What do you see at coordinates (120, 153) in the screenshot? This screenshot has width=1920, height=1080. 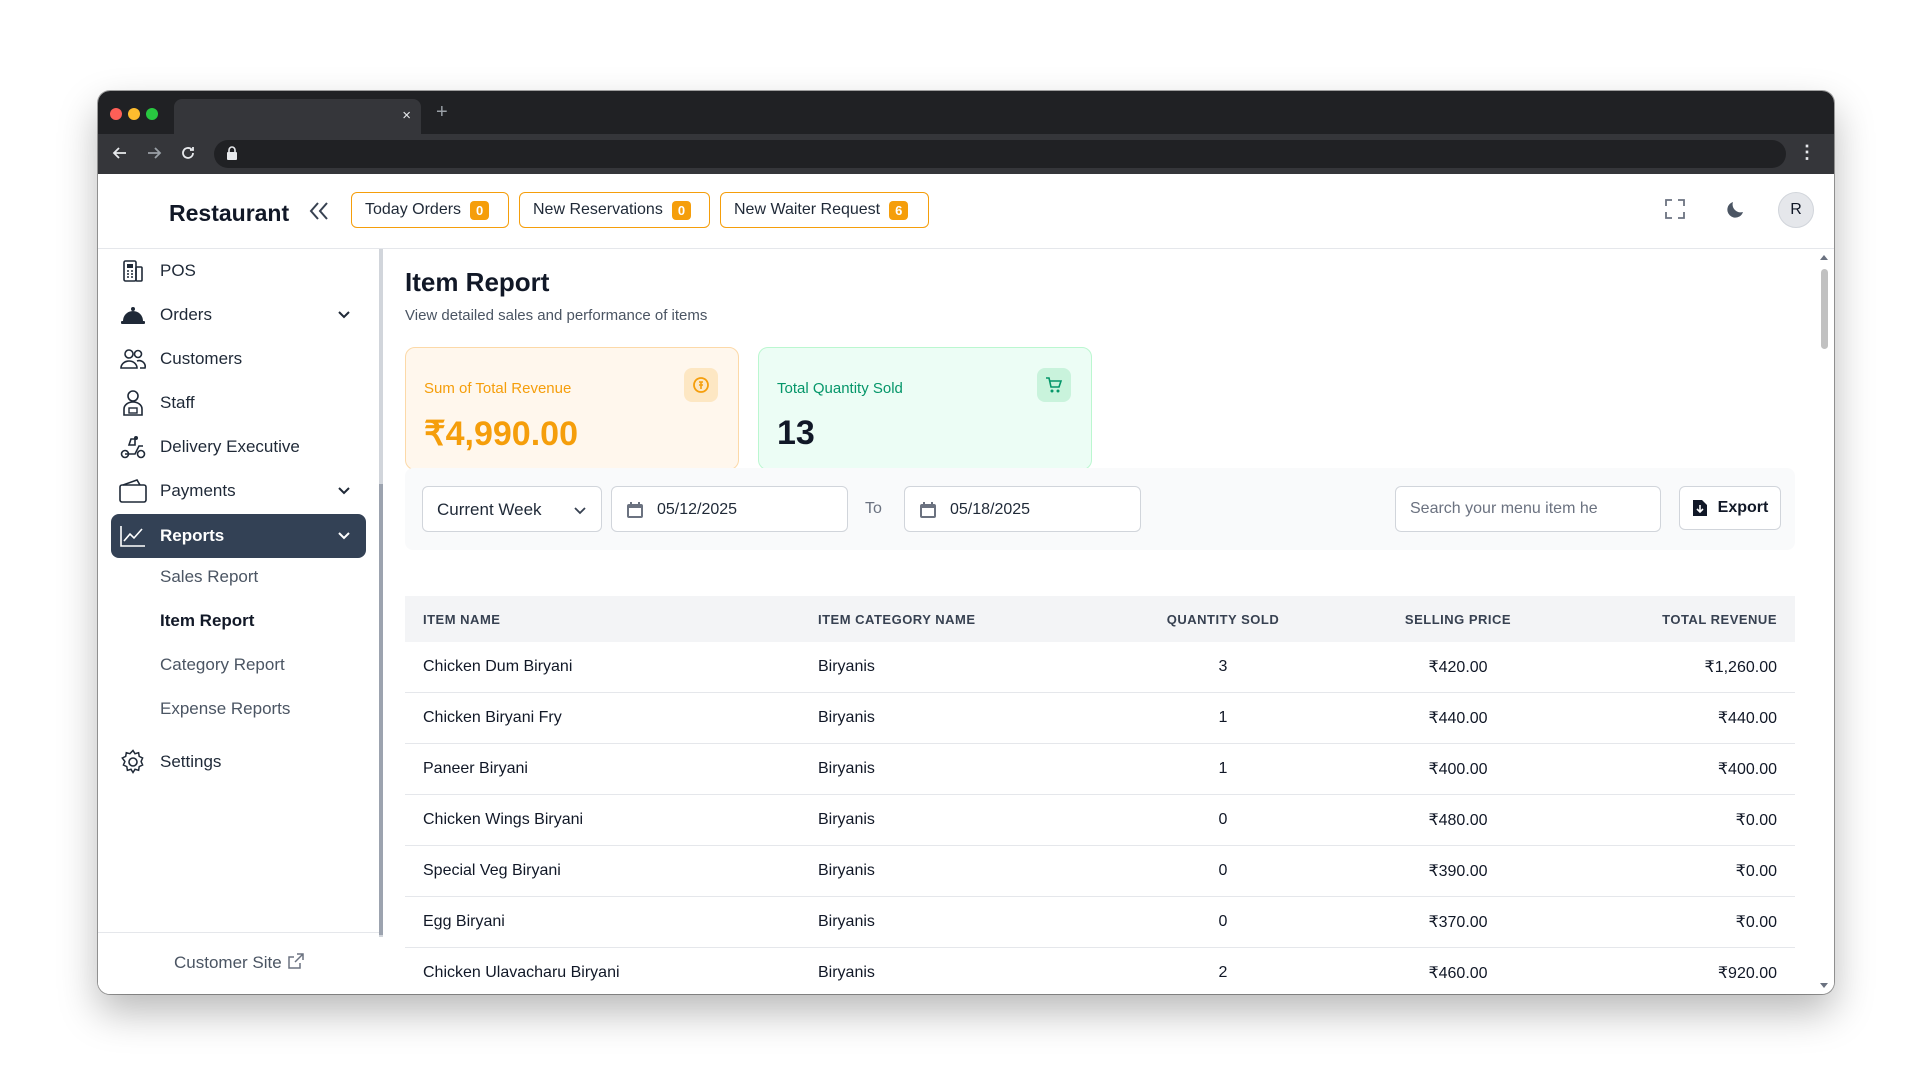 I see `back-arrow-icon` at bounding box center [120, 153].